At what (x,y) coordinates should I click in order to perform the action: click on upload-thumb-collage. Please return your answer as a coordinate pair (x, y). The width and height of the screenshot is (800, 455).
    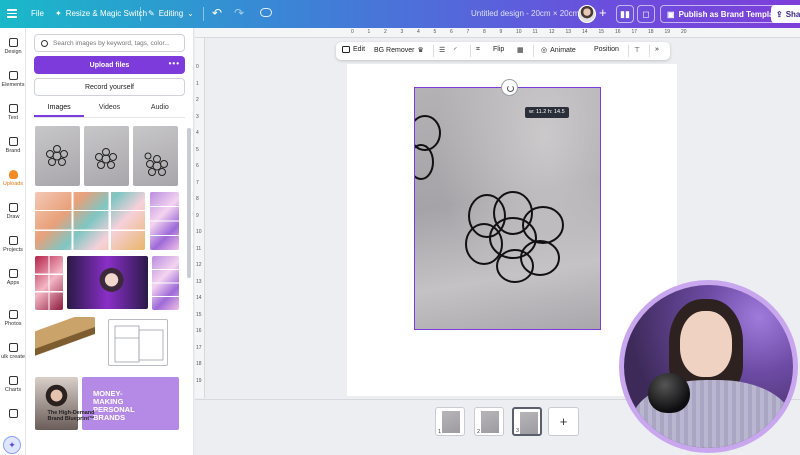
    Looking at the image, I should click on (90, 221).